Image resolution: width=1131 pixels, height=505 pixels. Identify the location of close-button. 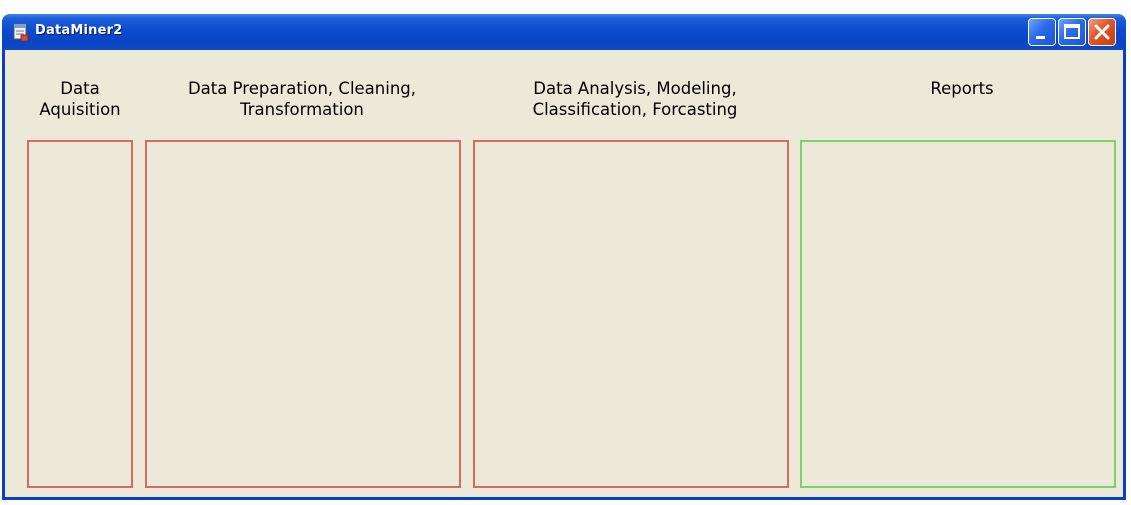
(1102, 32).